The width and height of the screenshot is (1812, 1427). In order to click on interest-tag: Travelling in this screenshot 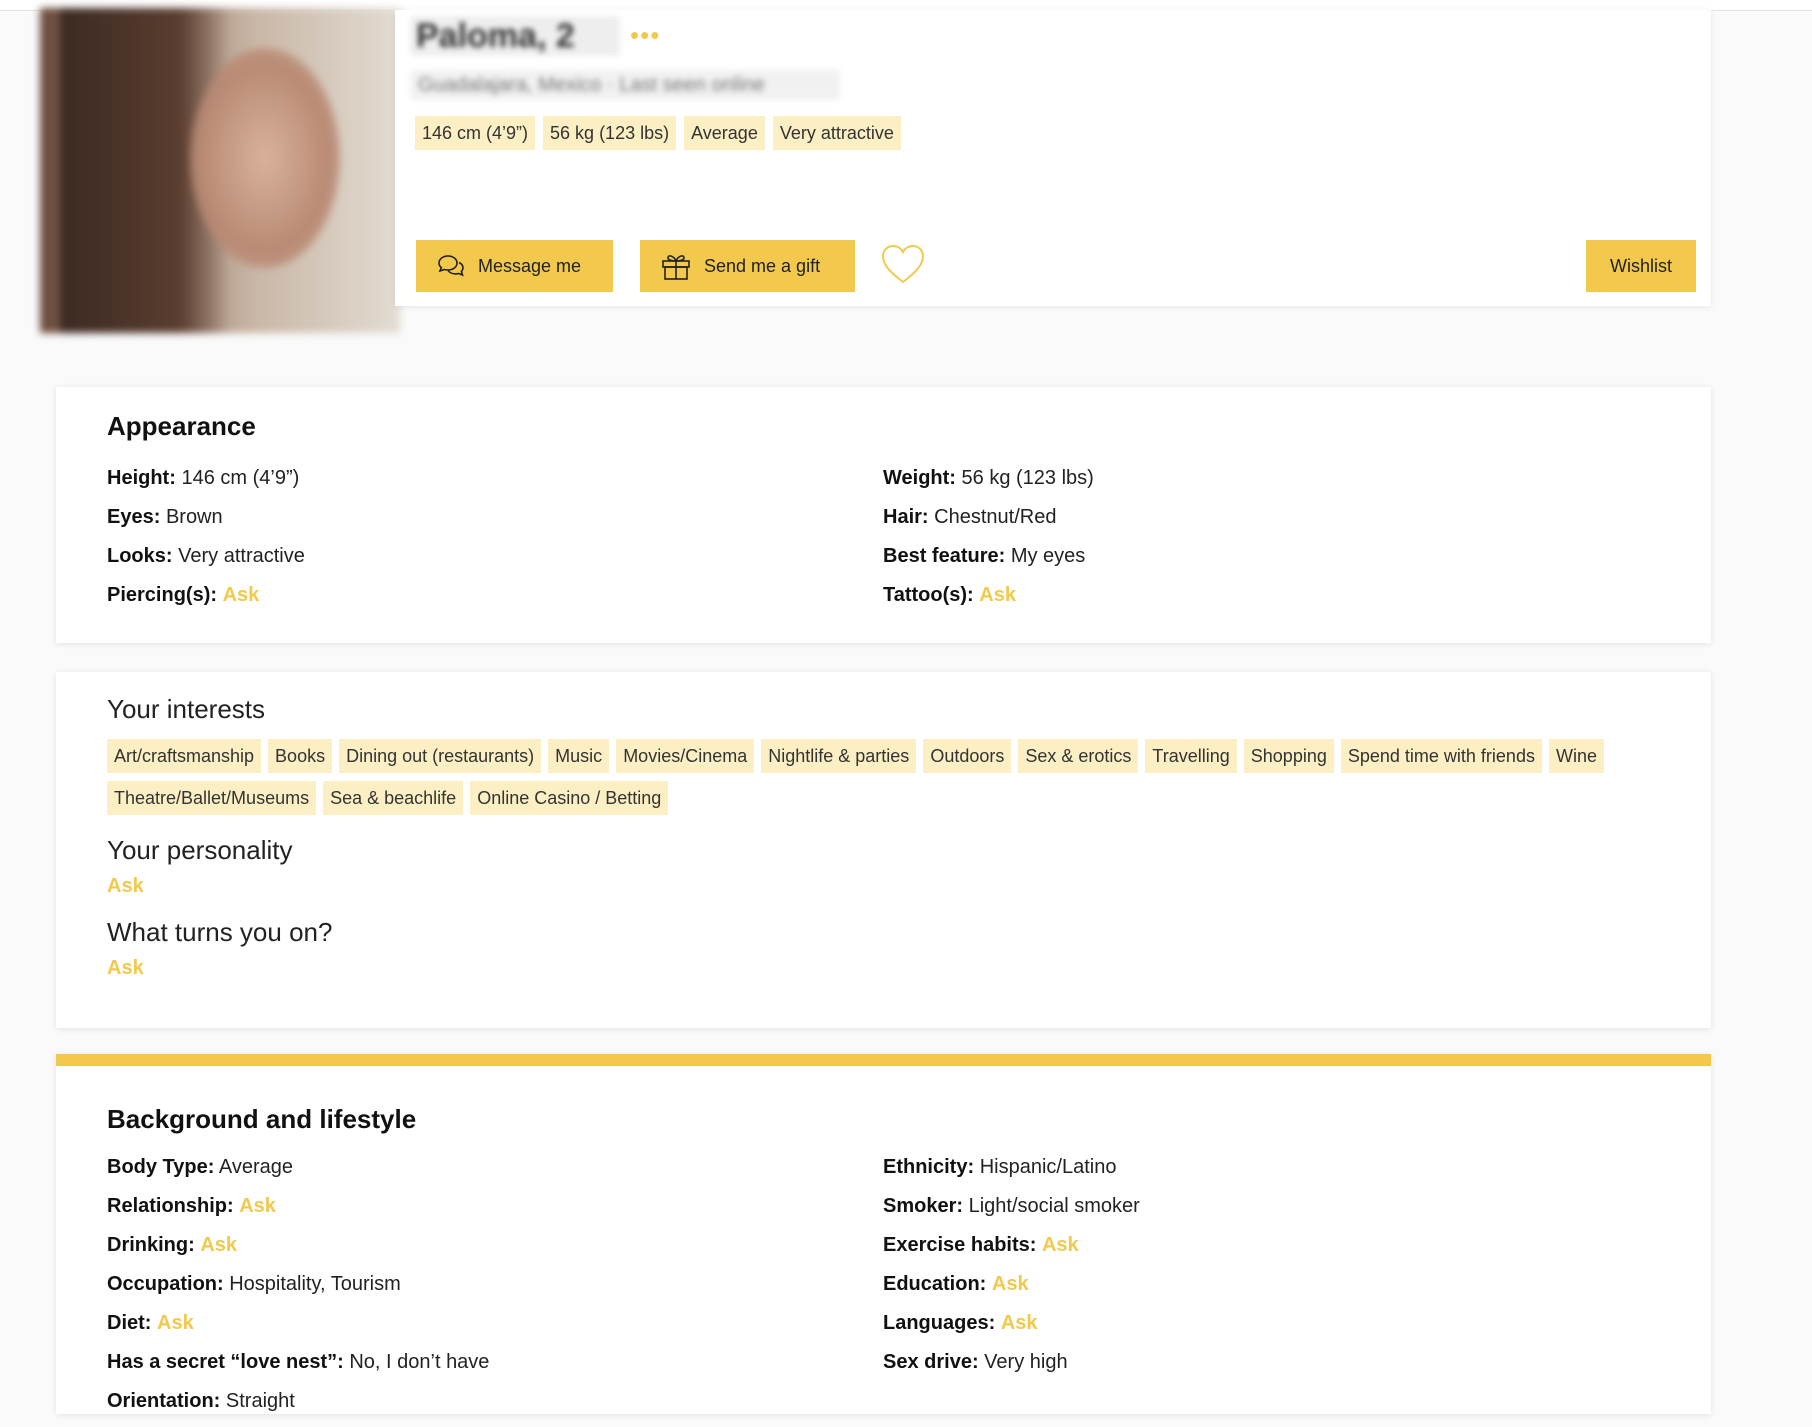, I will do `click(1191, 756)`.